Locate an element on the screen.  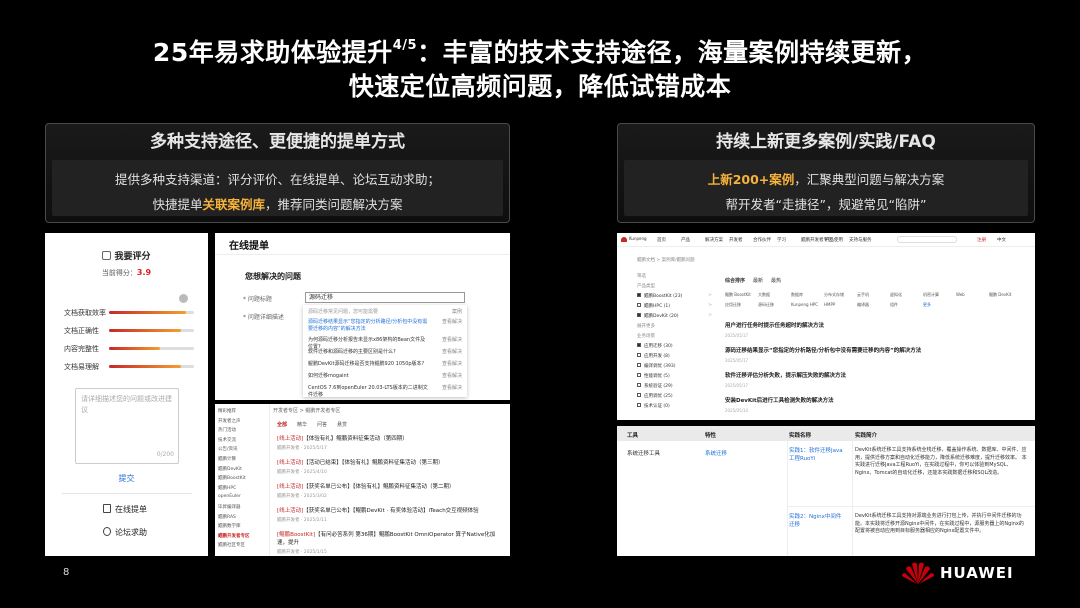
suggestion-item: 鲲鹏DevKit源码迁移是否支持鲲鹏920 1050p版本? 查看解决 is located at coordinates (385, 364).